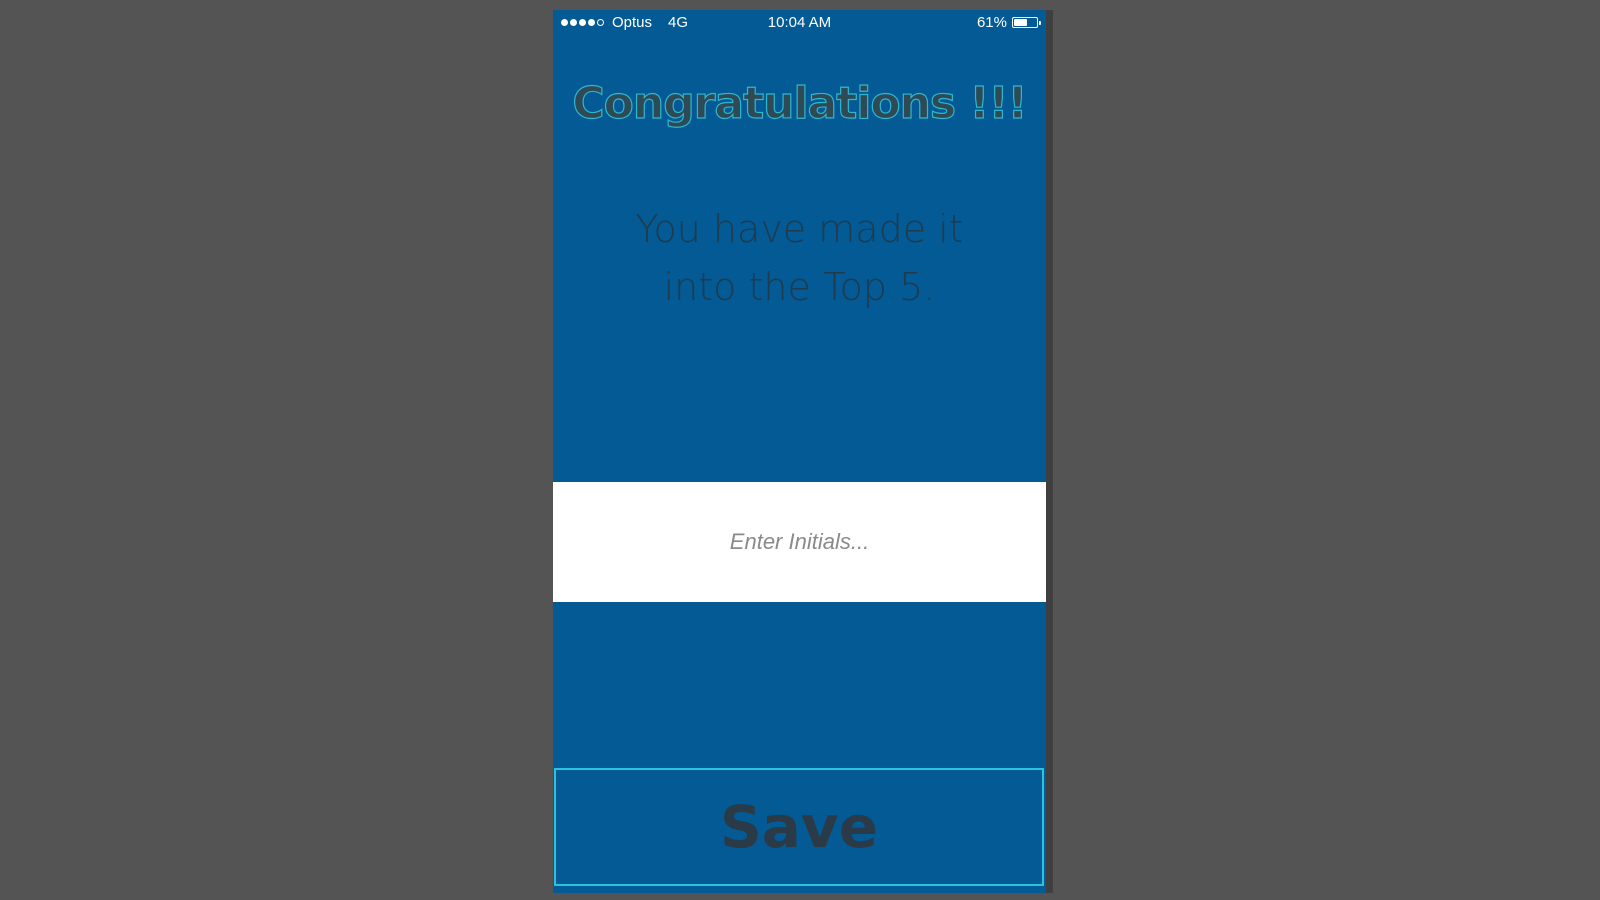  Describe the element at coordinates (799, 258) in the screenshot. I see `top5-message: You have made it into the Top 5.` at that location.